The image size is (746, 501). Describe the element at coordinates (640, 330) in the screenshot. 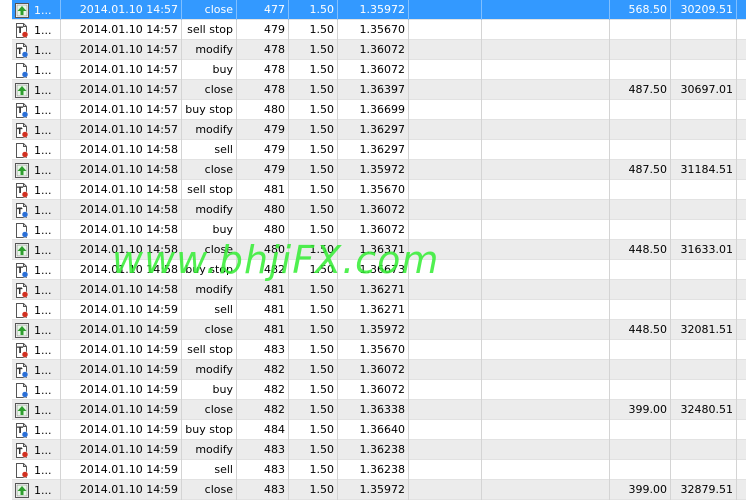

I see `profit-cell: 448.50` at that location.